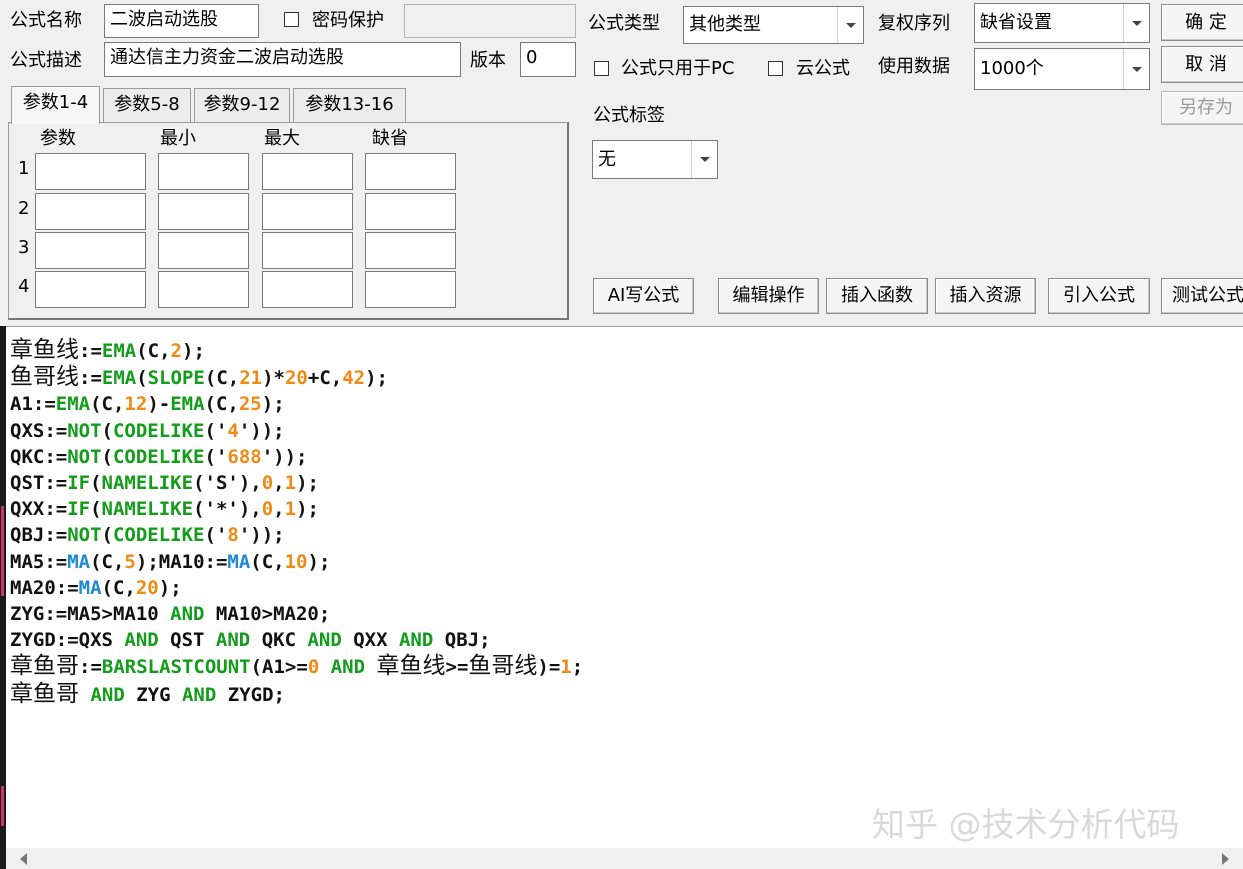 The height and width of the screenshot is (869, 1243). What do you see at coordinates (1202, 108) in the screenshot?
I see `save-as-button: 另存为` at bounding box center [1202, 108].